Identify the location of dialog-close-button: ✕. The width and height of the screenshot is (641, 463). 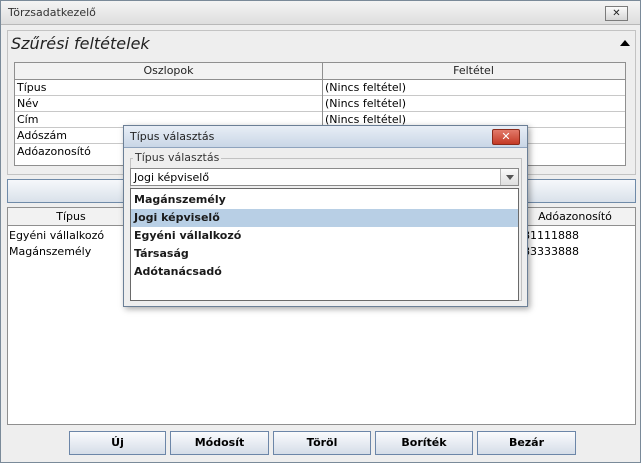
(506, 137).